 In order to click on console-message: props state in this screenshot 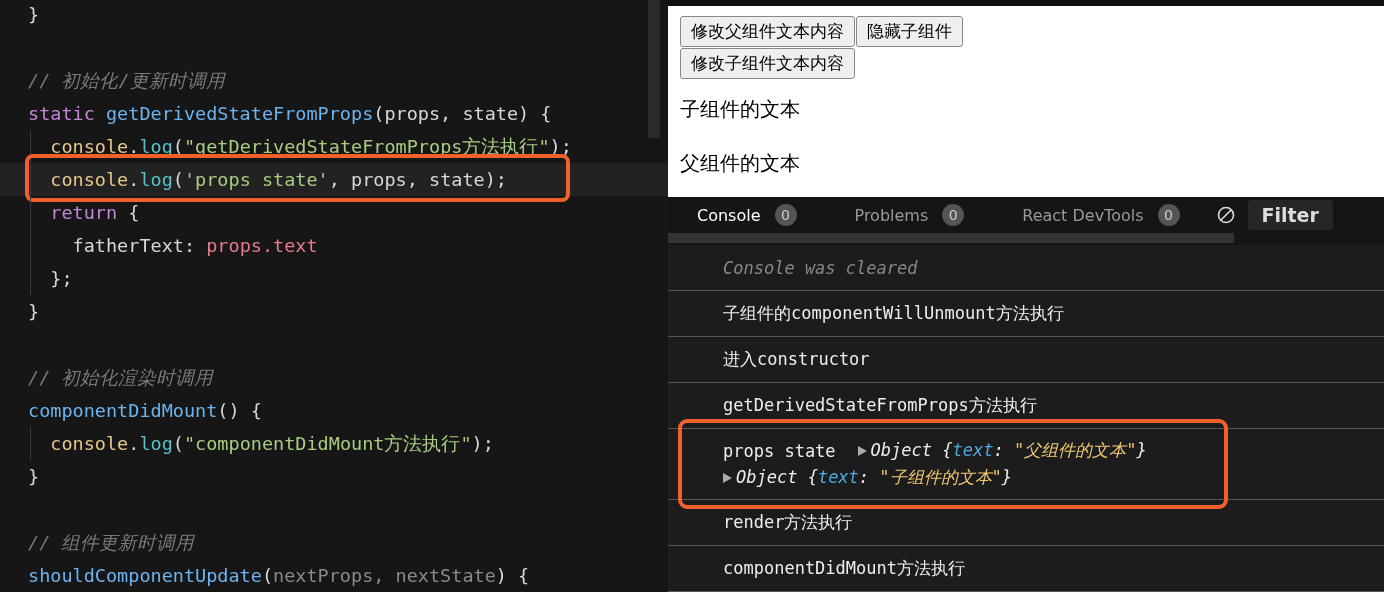, I will do `click(779, 450)`.